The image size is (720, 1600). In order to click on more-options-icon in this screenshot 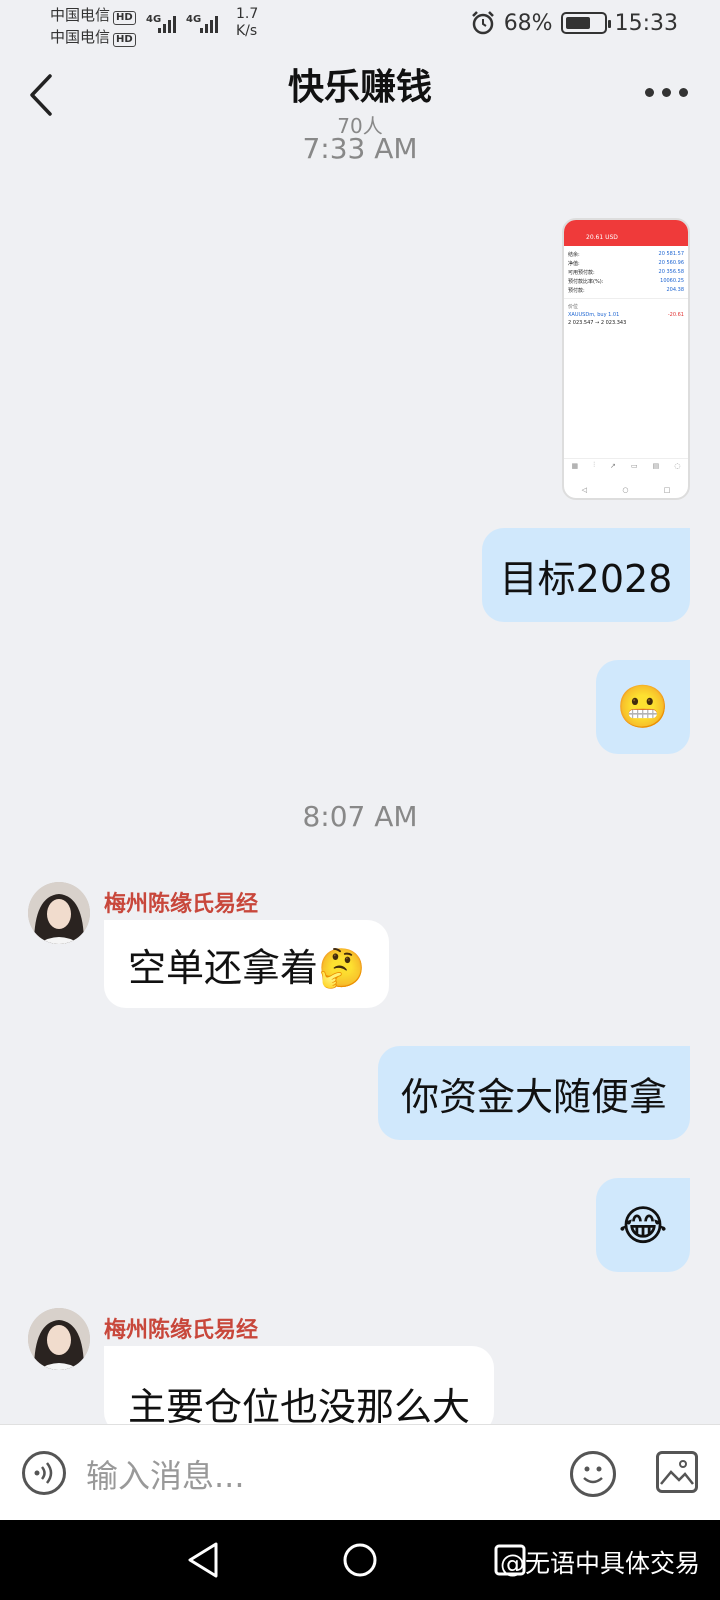, I will do `click(666, 92)`.